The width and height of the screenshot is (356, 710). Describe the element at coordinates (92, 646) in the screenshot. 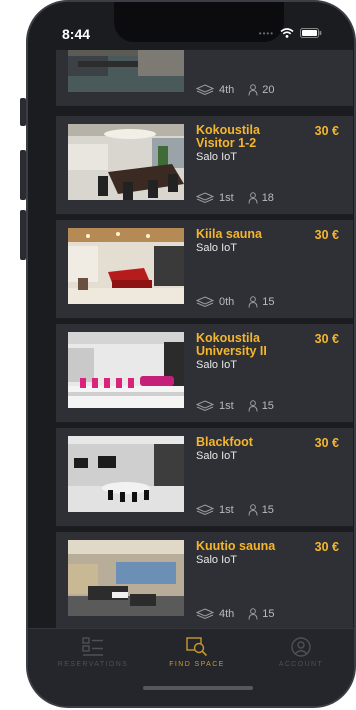

I see `list-icon` at that location.